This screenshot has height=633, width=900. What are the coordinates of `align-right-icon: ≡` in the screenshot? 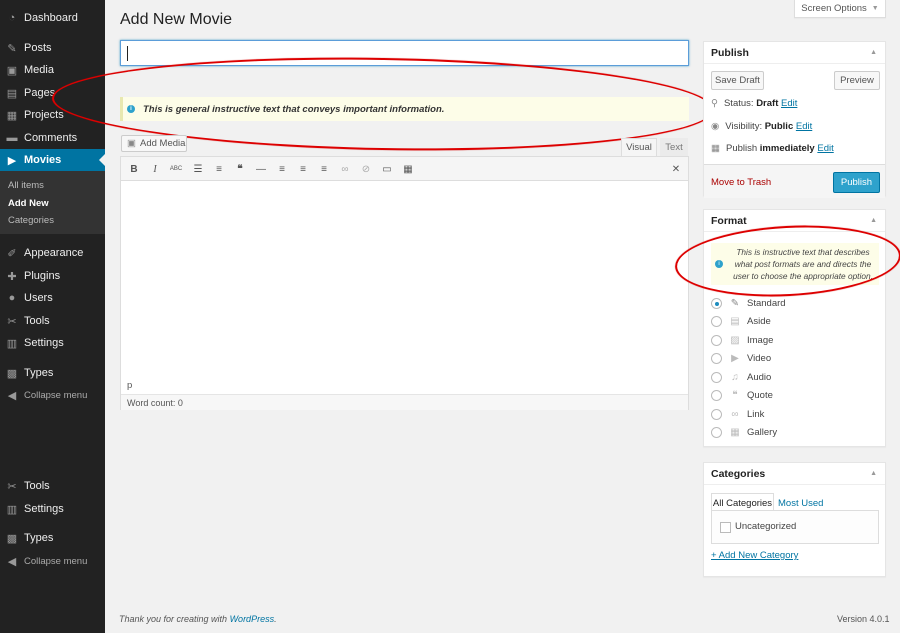 It's located at (324, 169).